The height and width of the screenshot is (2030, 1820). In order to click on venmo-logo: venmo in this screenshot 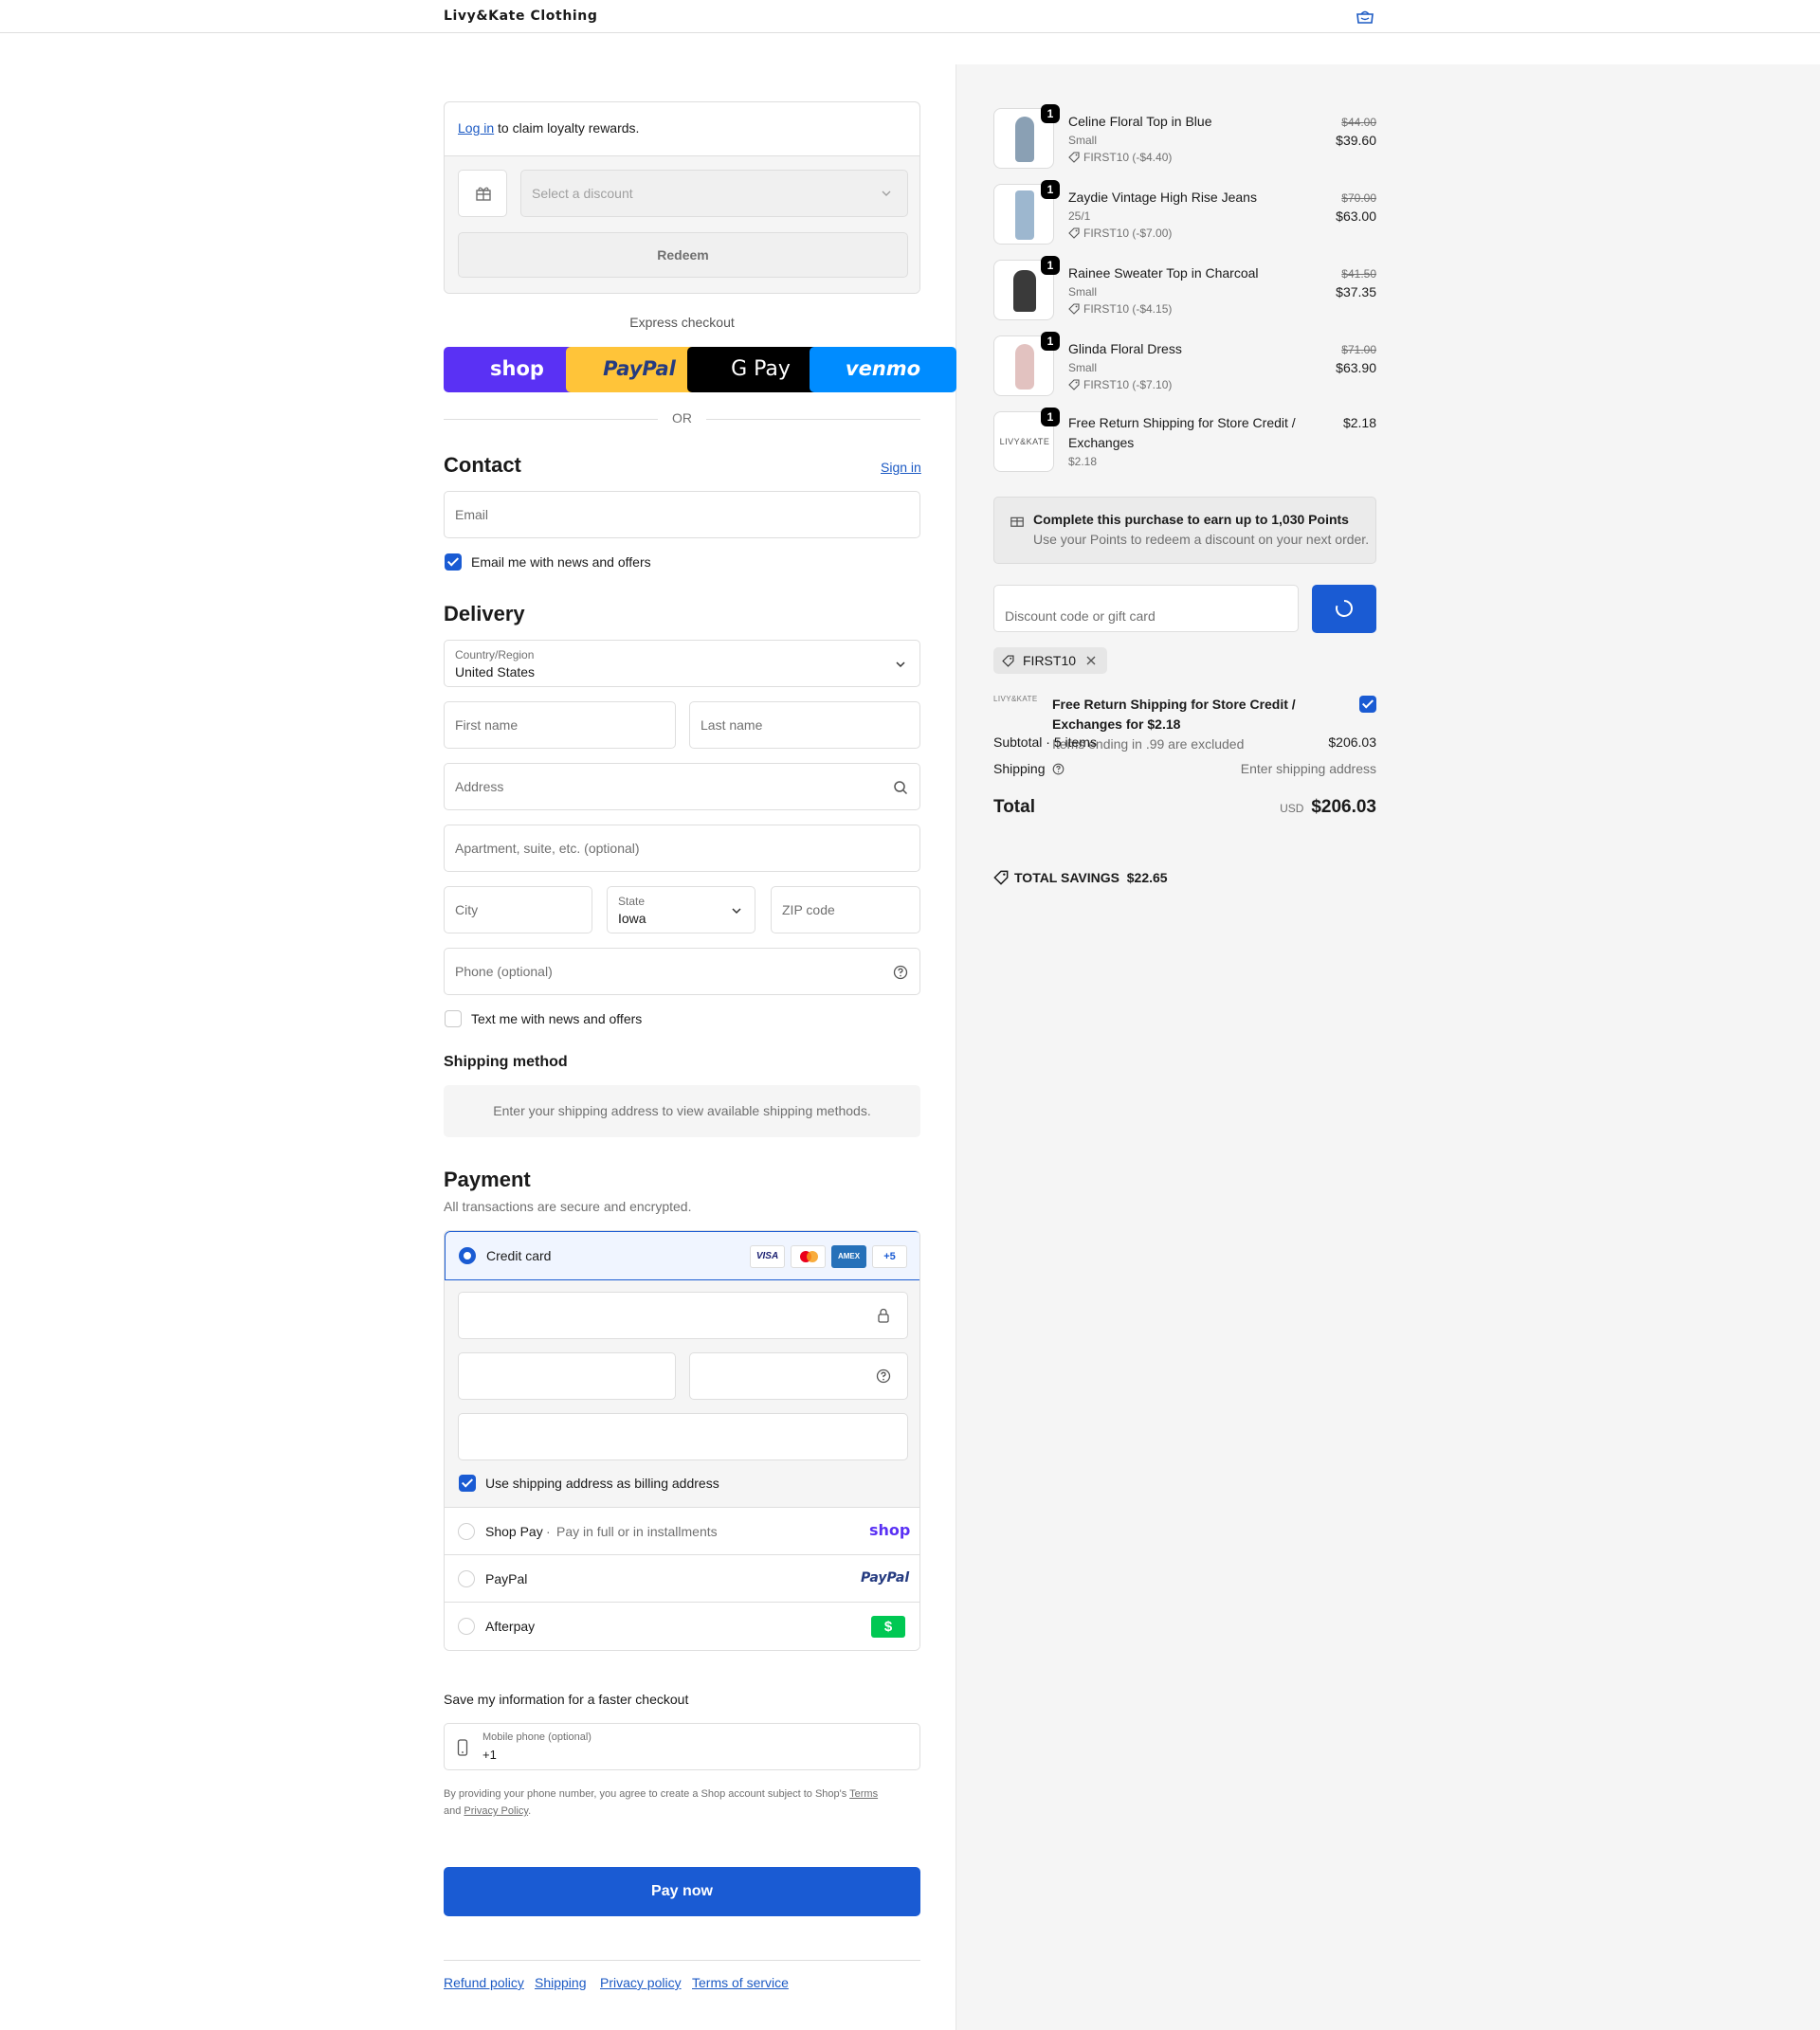, I will do `click(883, 368)`.